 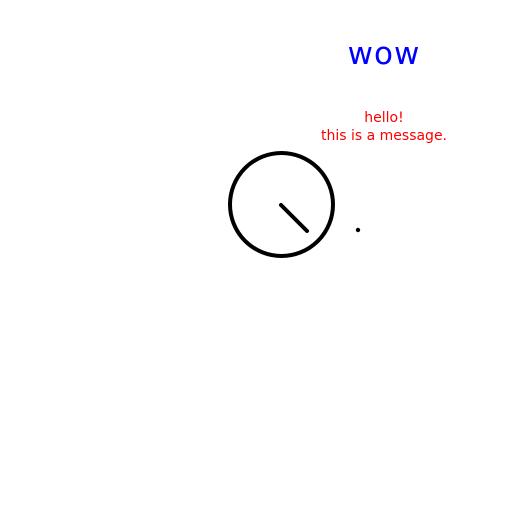 I want to click on dial-icon, so click(x=281, y=204).